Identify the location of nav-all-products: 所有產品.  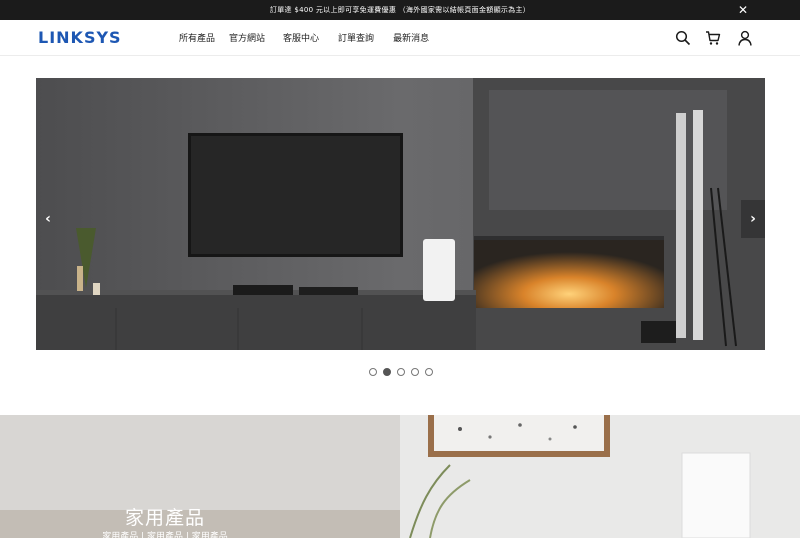
(197, 37).